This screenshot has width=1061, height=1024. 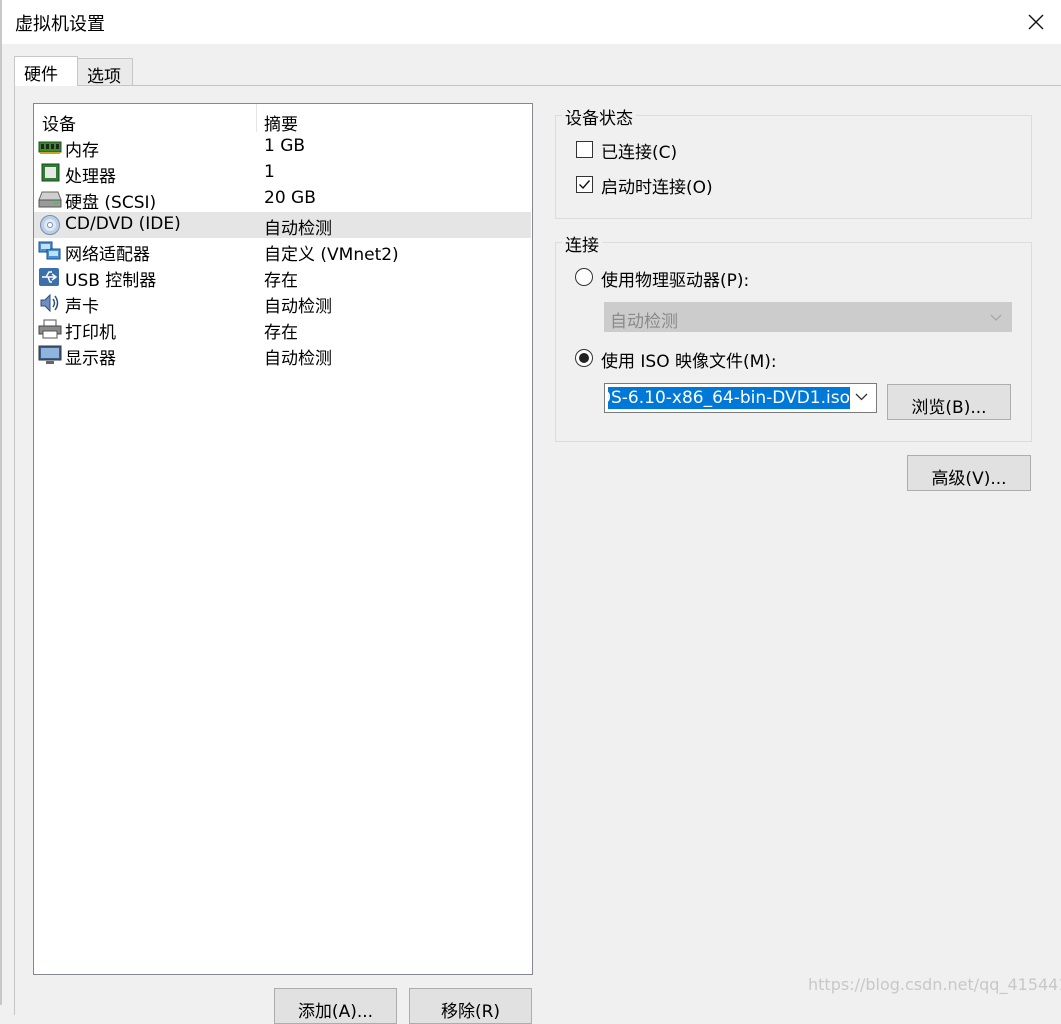 What do you see at coordinates (675, 278) in the screenshot?
I see `physical-drive-label: 使用物理驱动器(P):` at bounding box center [675, 278].